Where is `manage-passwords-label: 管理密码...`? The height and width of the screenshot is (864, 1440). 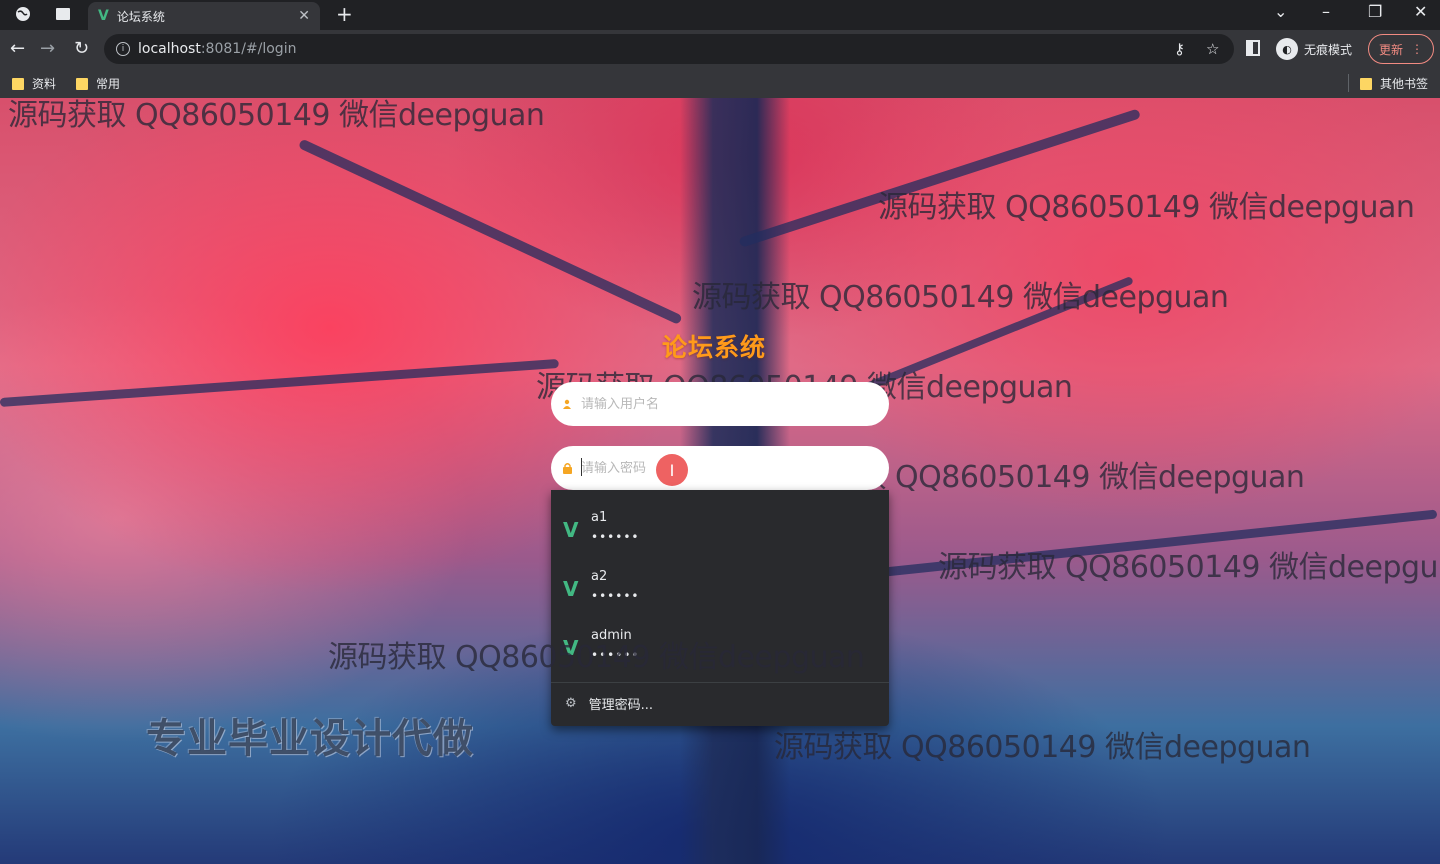
manage-passwords-label: 管理密码... is located at coordinates (621, 705).